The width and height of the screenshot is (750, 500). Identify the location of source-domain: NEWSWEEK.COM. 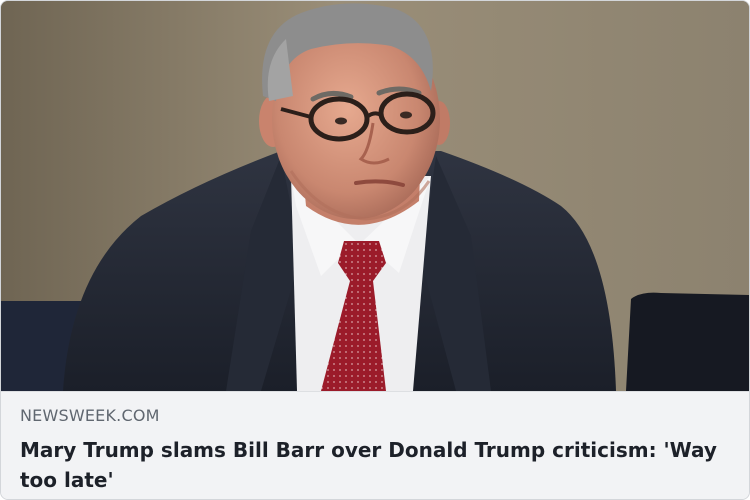
(90, 415).